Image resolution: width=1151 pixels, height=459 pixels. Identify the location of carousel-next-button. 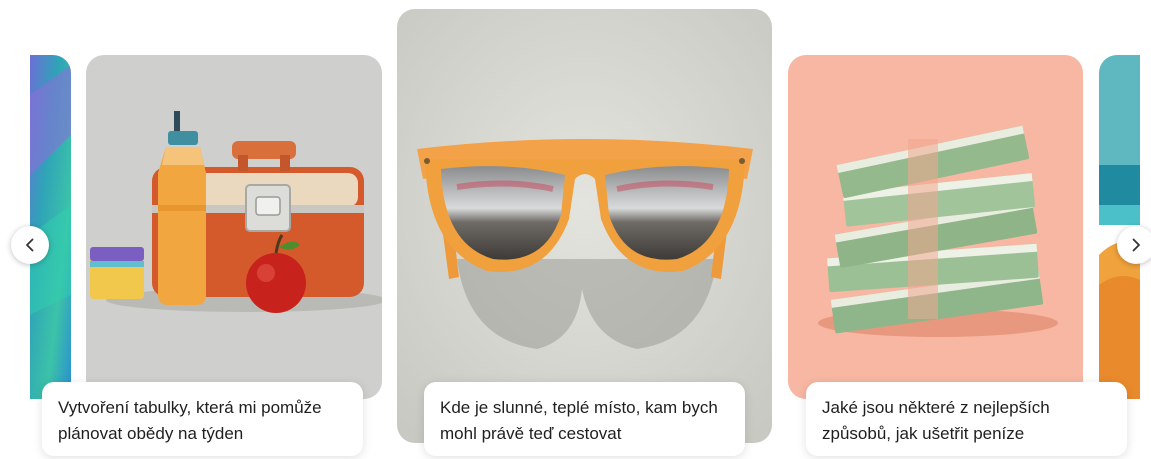
(1134, 245).